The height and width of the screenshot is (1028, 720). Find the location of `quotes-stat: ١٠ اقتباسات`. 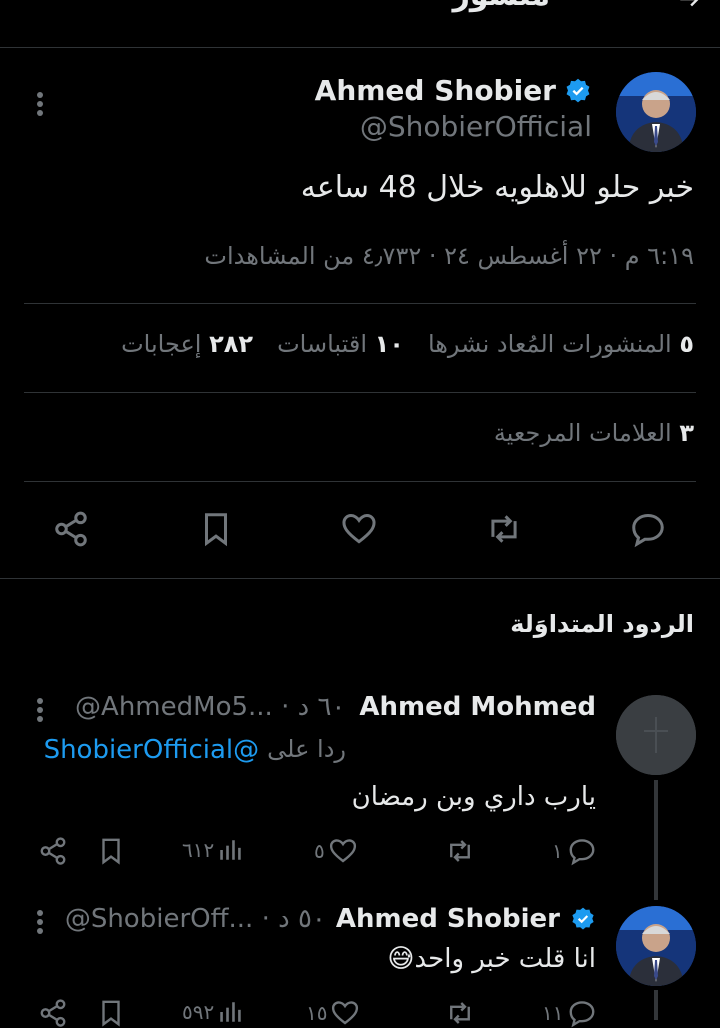

quotes-stat: ١٠ اقتباسات is located at coordinates (340, 344).